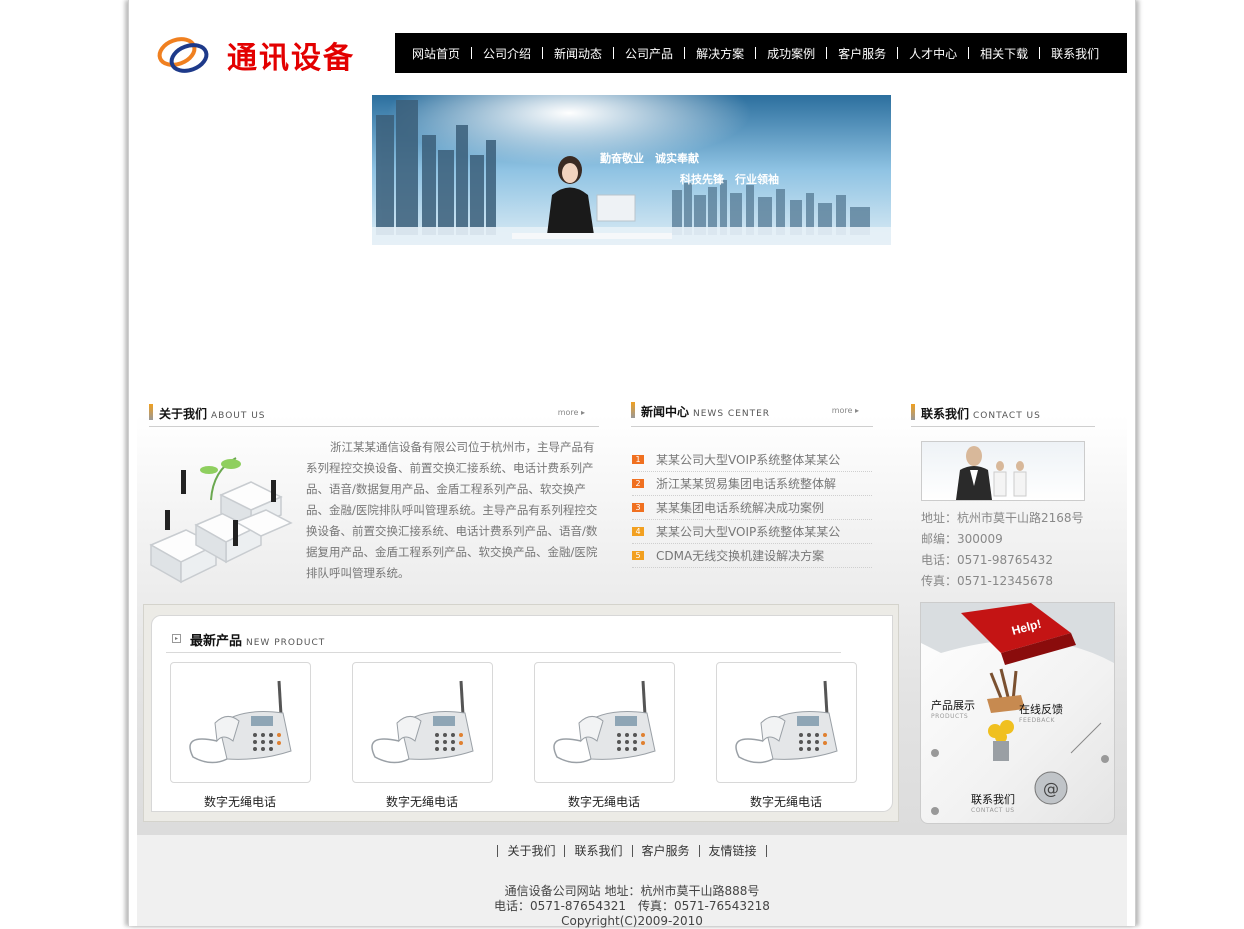 This screenshot has width=1244, height=929. Describe the element at coordinates (845, 410) in the screenshot. I see `news-more-link: more ▸` at that location.